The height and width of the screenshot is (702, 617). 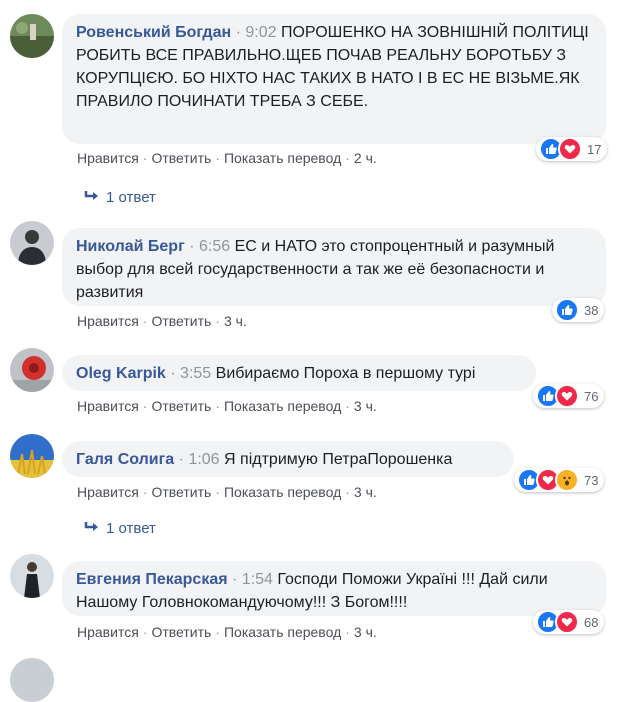 What do you see at coordinates (32, 243) in the screenshot?
I see `avatar-berg` at bounding box center [32, 243].